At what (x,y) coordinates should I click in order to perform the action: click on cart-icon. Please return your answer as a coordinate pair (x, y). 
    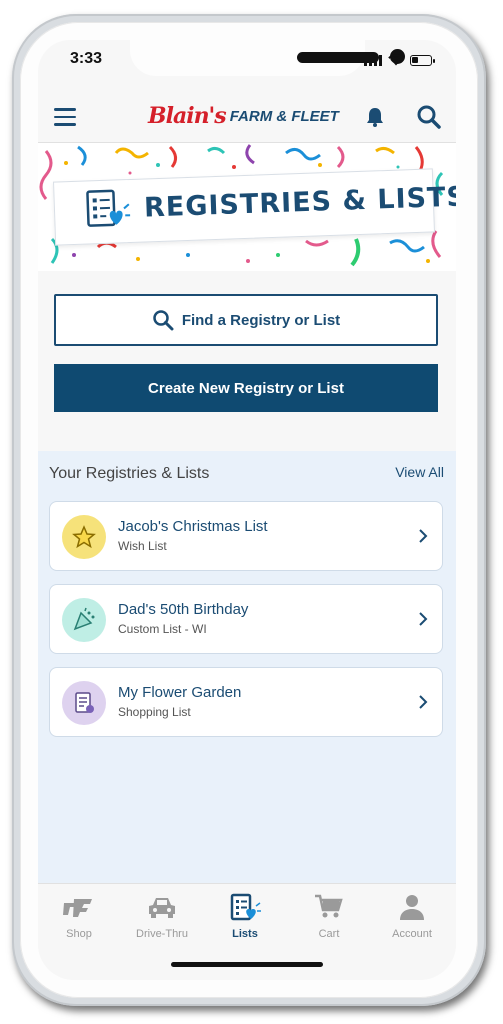
    Looking at the image, I should click on (329, 907).